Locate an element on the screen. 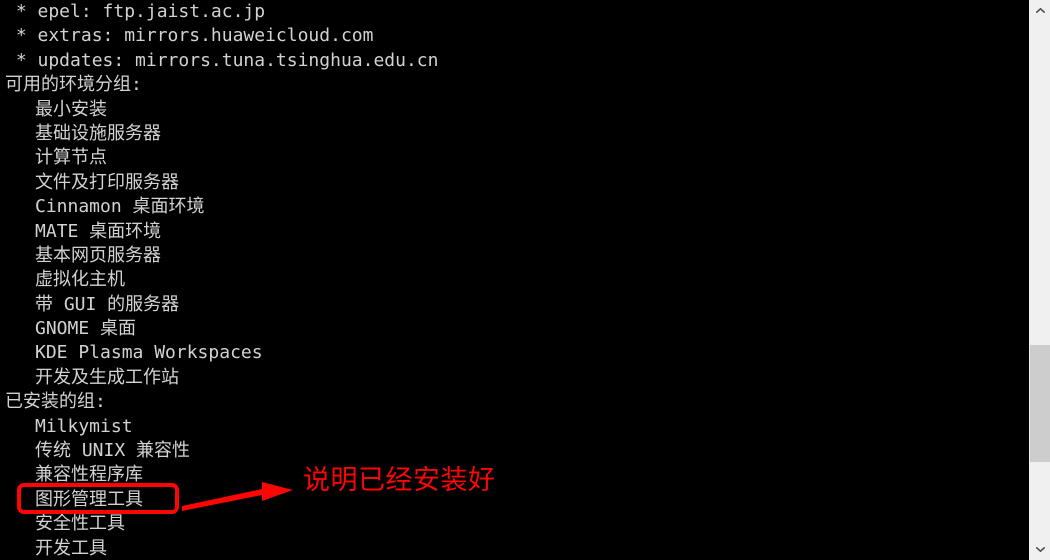 This screenshot has height=560, width=1050. terminal-line-group-item: 基本网页服务器 is located at coordinates (98, 255).